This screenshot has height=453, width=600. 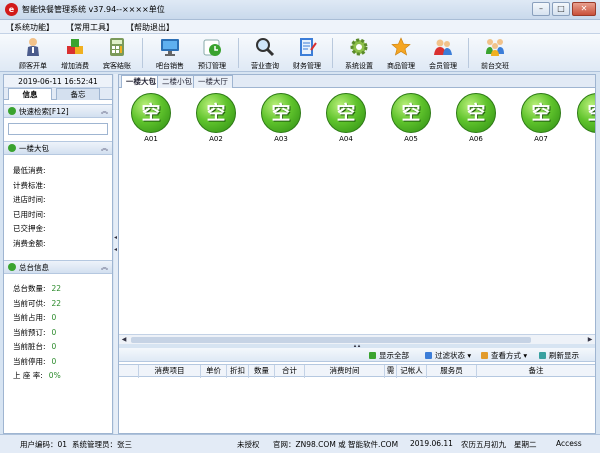 I want to click on stat-label: 当前占用:, so click(x=29, y=317).